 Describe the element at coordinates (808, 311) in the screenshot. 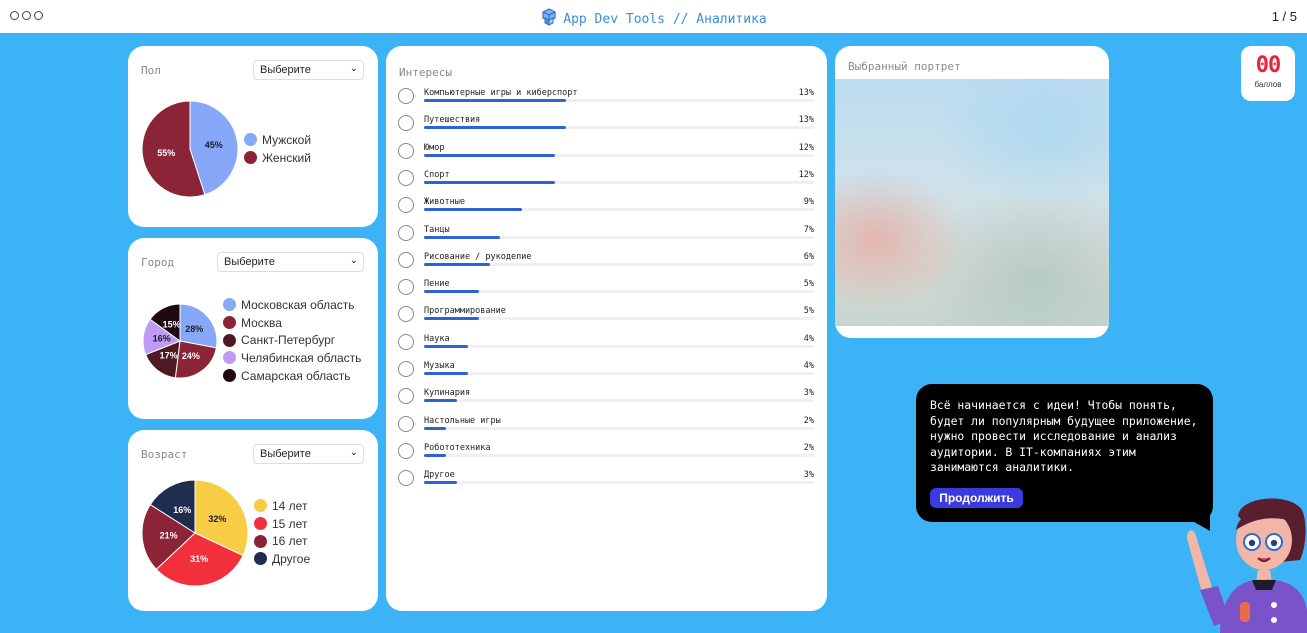

I see `interest-percent: 5%` at that location.